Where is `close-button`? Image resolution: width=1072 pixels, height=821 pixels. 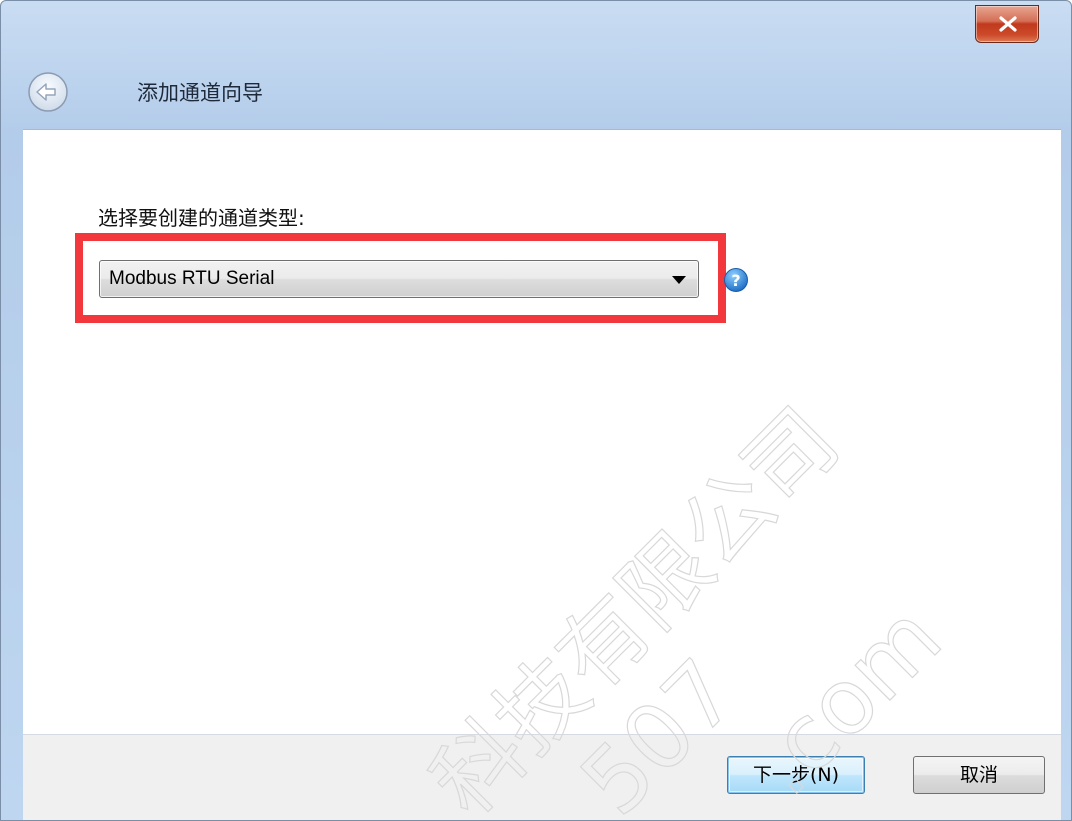 close-button is located at coordinates (1007, 24).